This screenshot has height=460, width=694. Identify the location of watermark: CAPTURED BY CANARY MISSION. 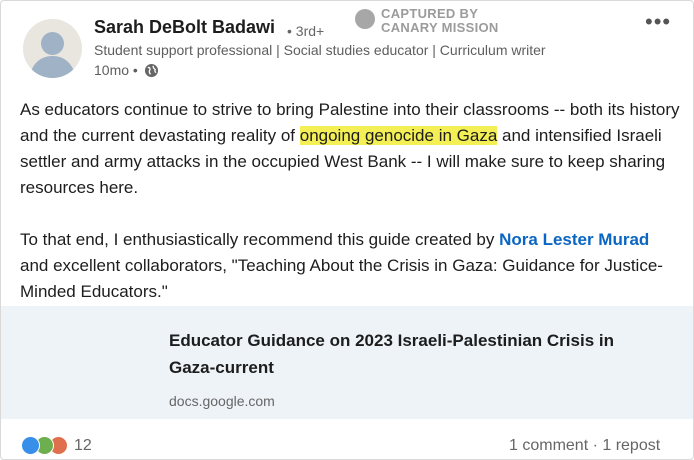
(427, 21).